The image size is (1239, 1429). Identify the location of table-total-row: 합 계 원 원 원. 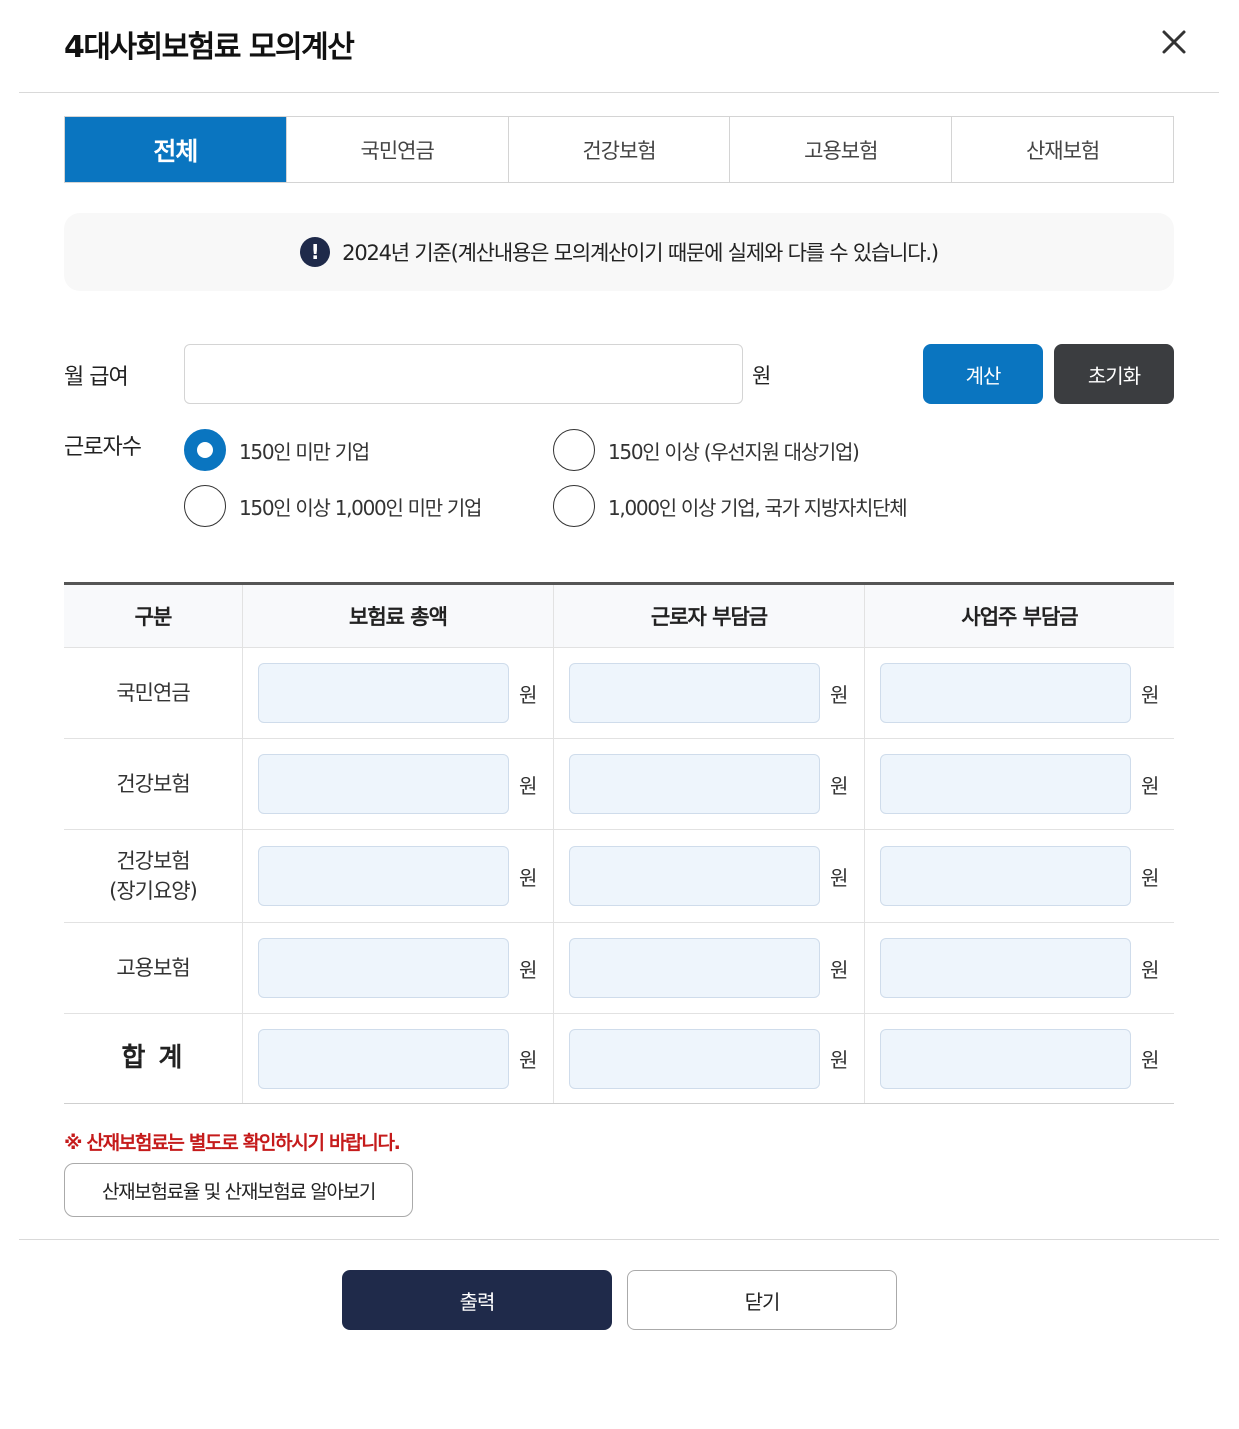
(619, 1058).